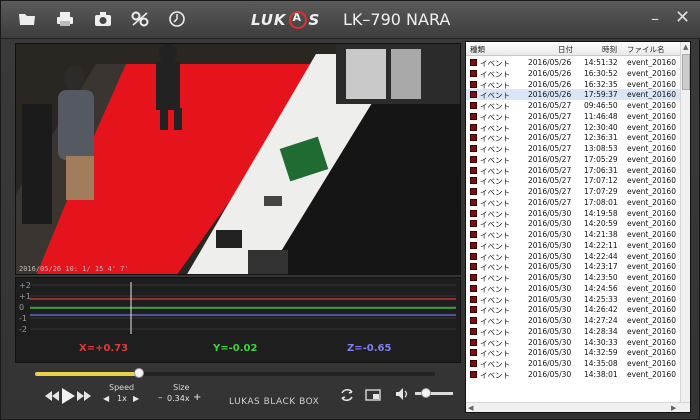 This screenshot has width=700, height=420. I want to click on table-row: イベント 2016/05/30 14:28:34 event_20160, so click(573, 331).